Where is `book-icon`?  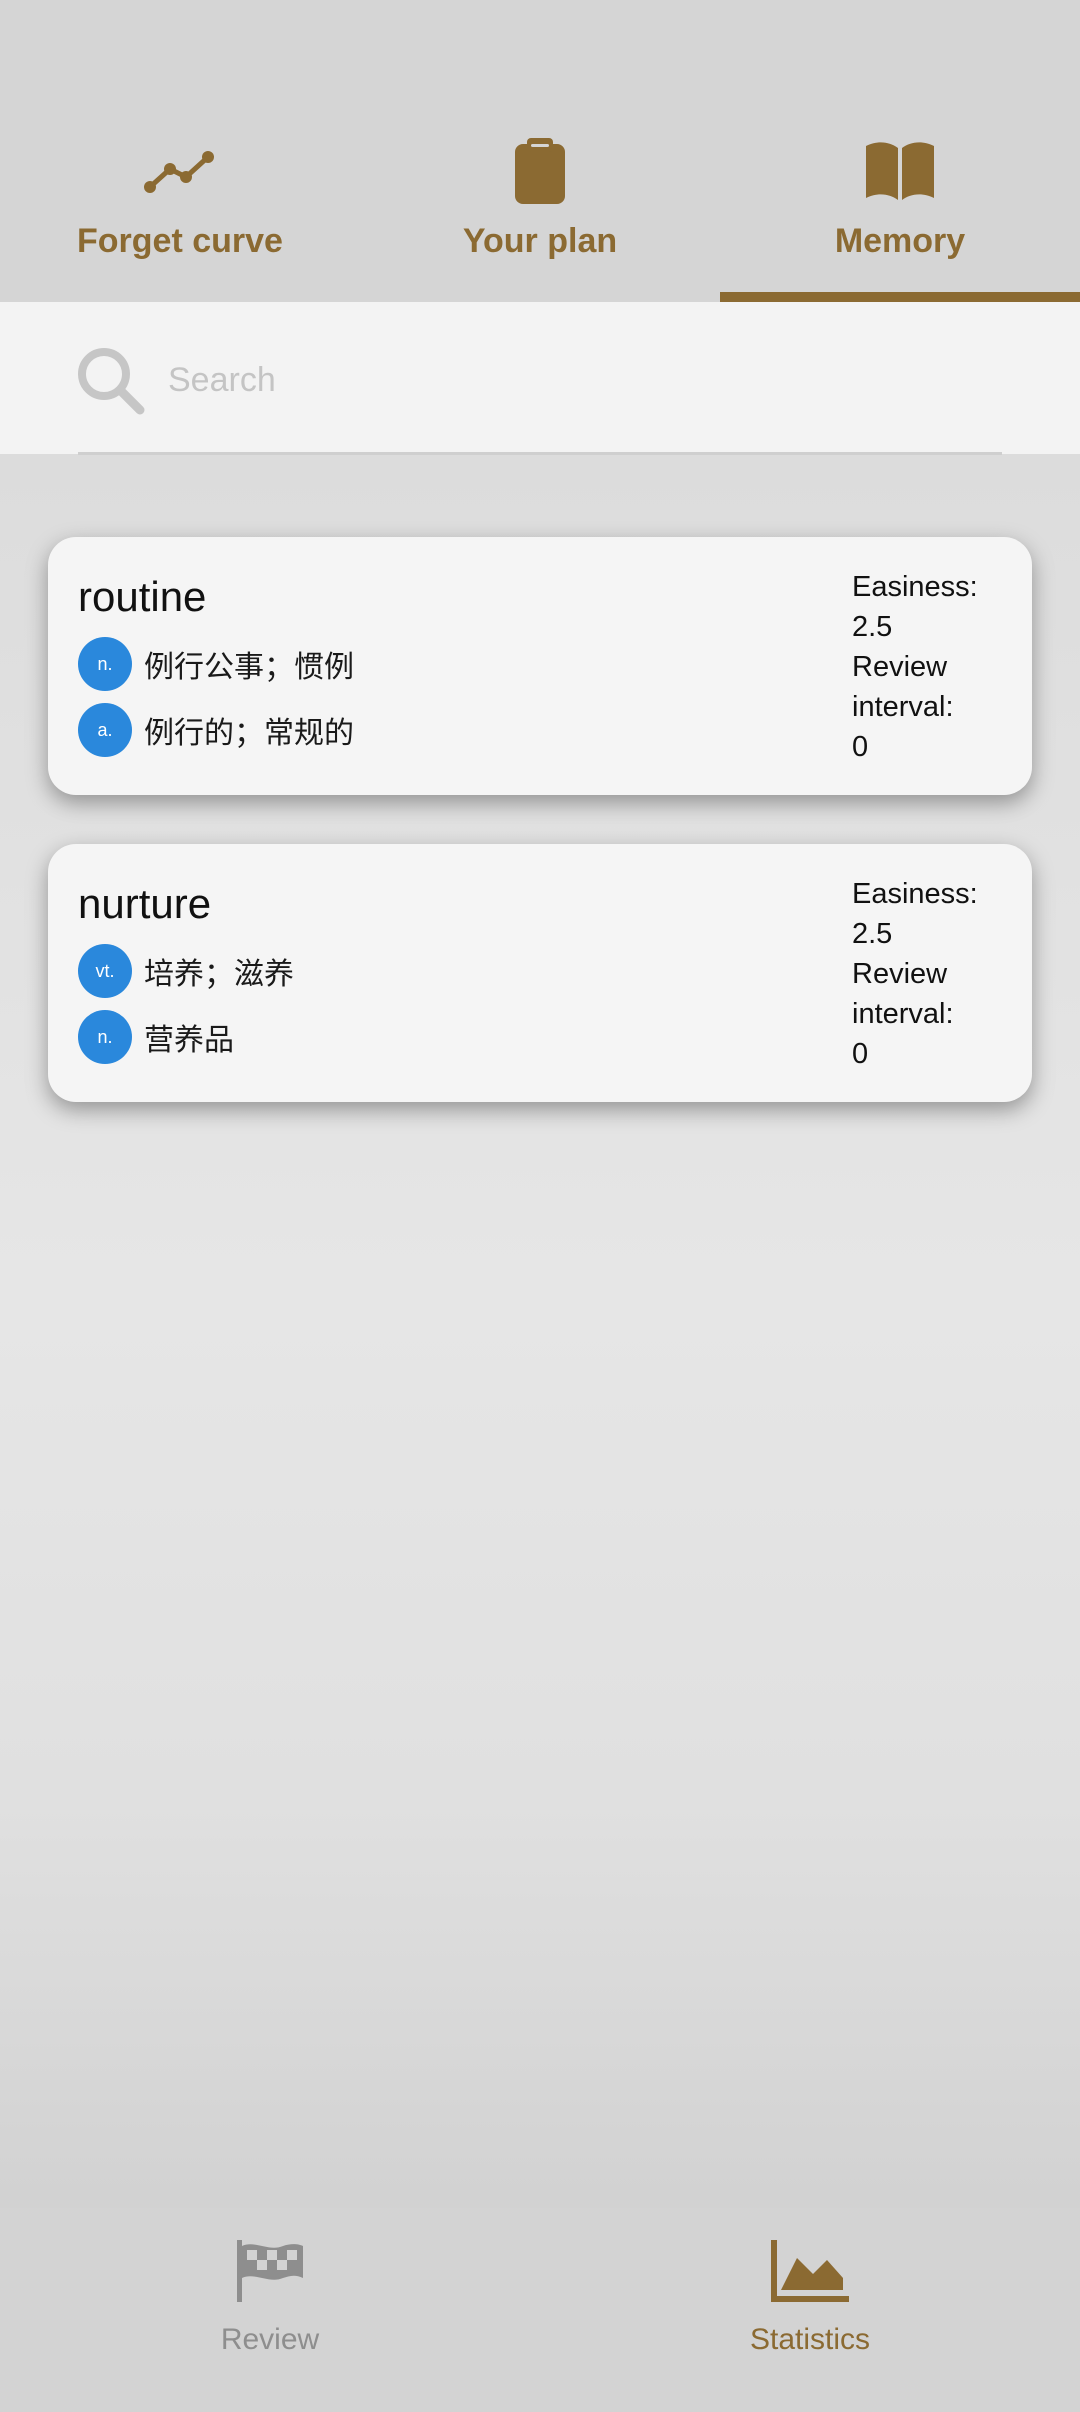 book-icon is located at coordinates (900, 171).